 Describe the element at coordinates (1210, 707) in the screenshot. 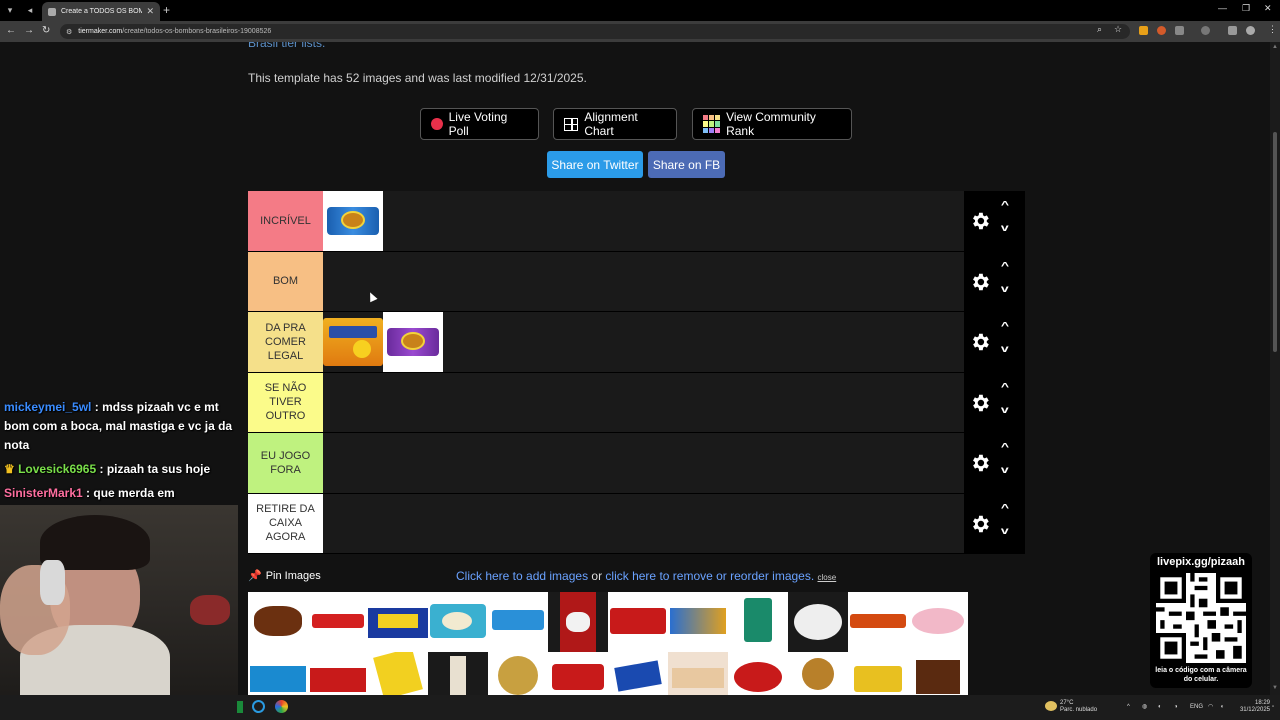

I see `wifi-icon: ◠` at that location.